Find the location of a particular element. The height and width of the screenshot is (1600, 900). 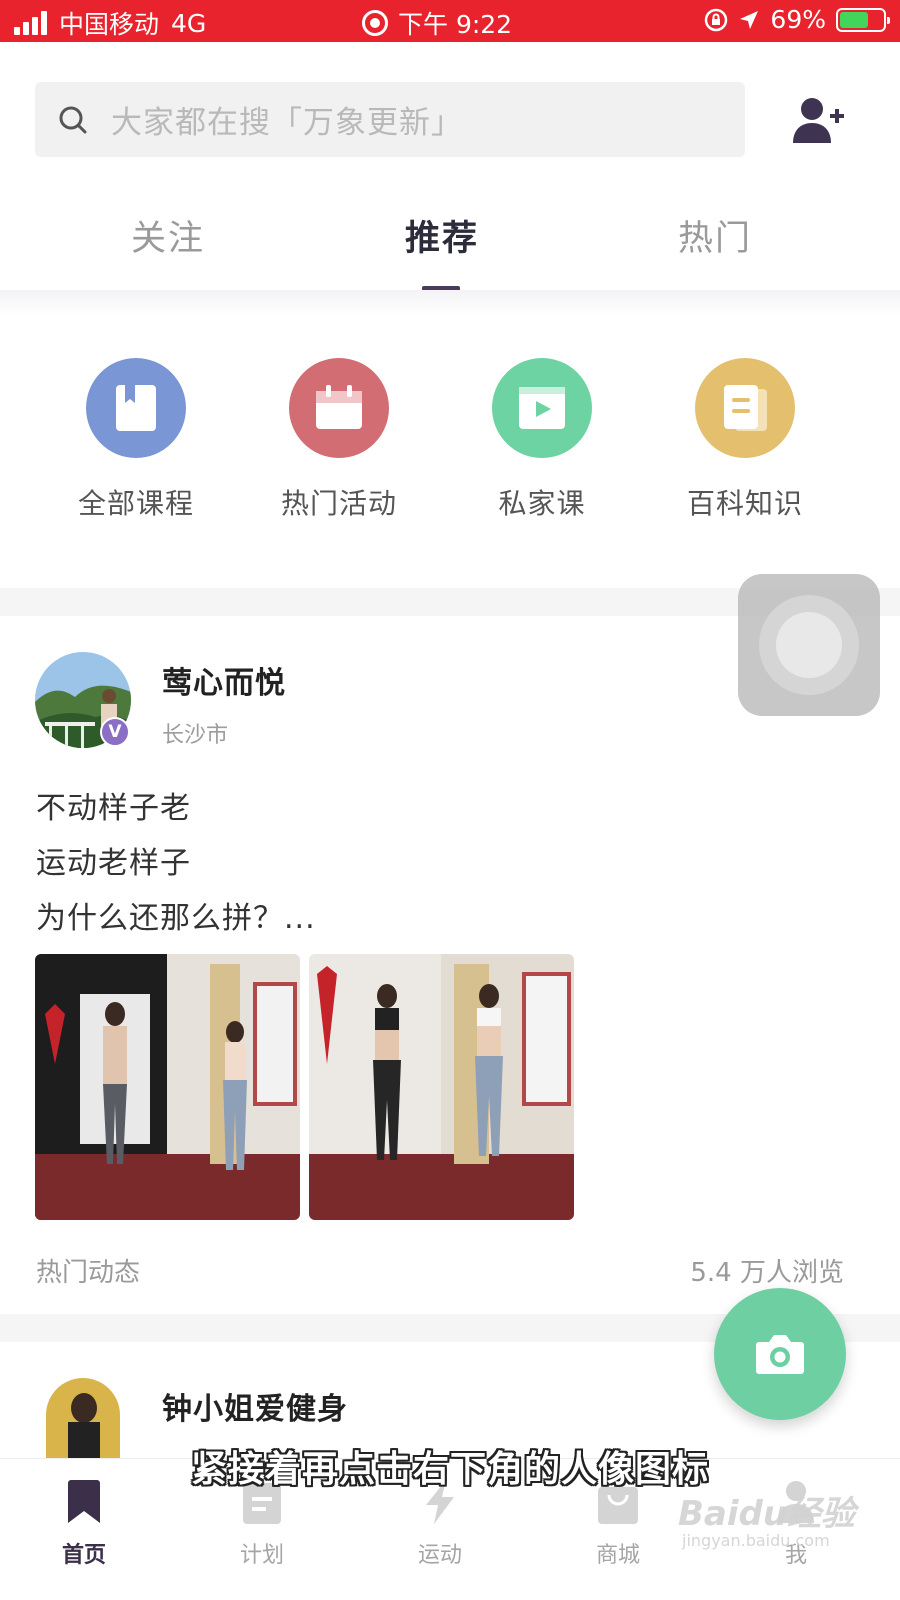

quick-encyclopedia: 百科知识 is located at coordinates (745, 440).